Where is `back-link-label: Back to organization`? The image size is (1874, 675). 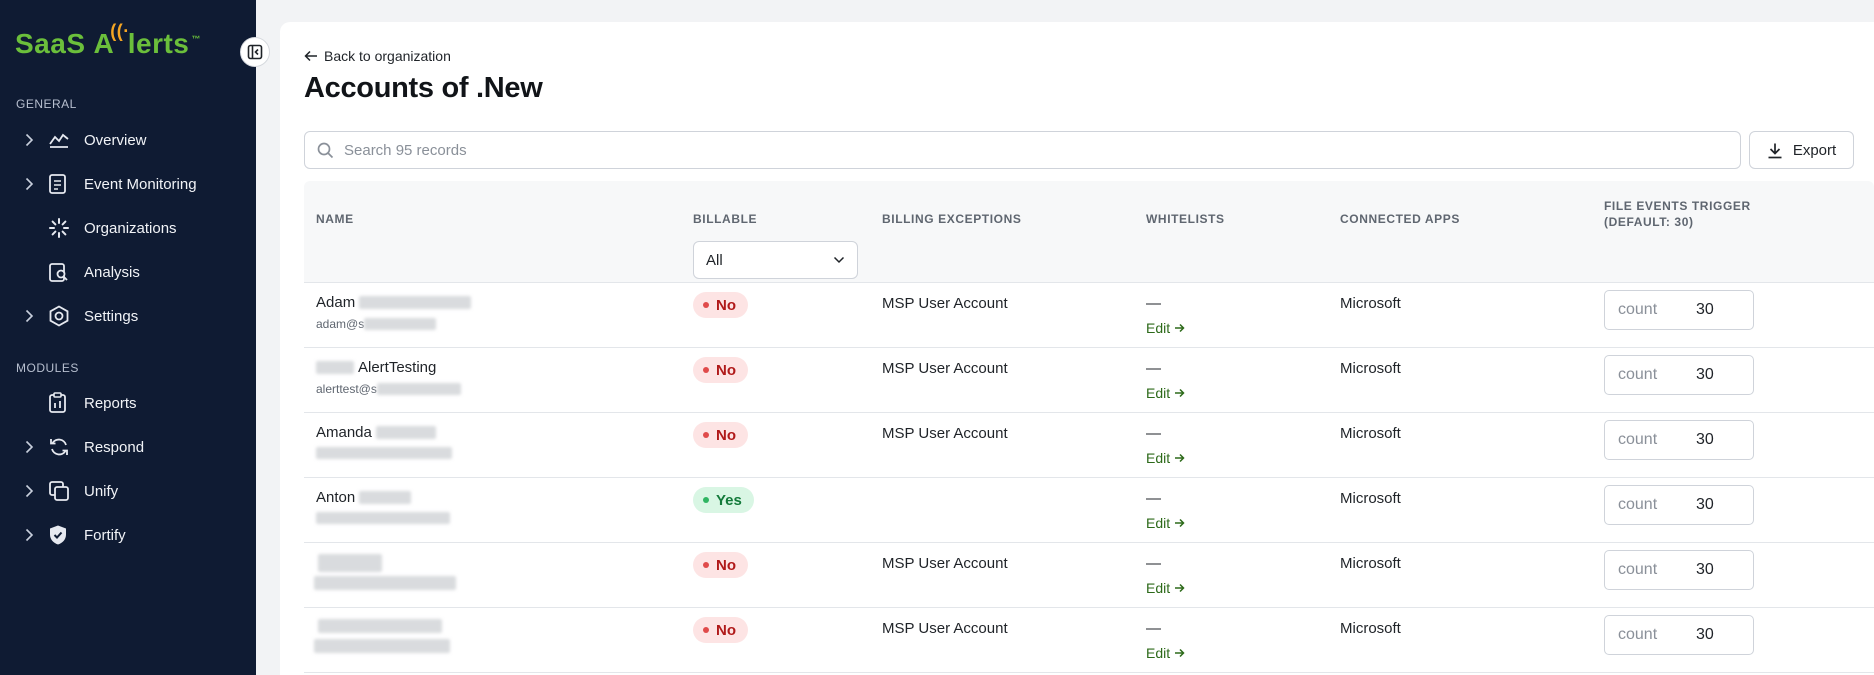
back-link-label: Back to organization is located at coordinates (387, 56).